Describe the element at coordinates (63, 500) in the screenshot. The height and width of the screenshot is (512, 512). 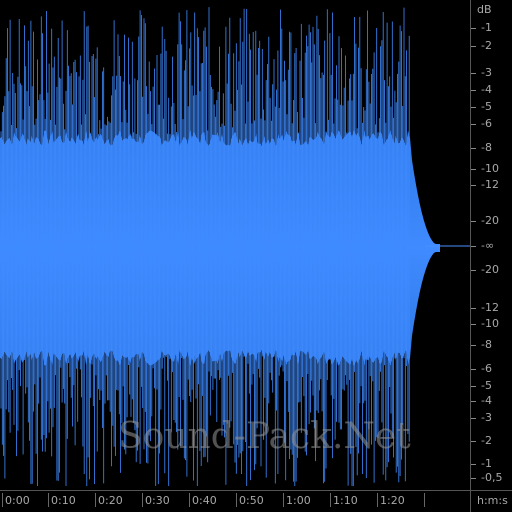
I see `time-tick-label: 0:10` at that location.